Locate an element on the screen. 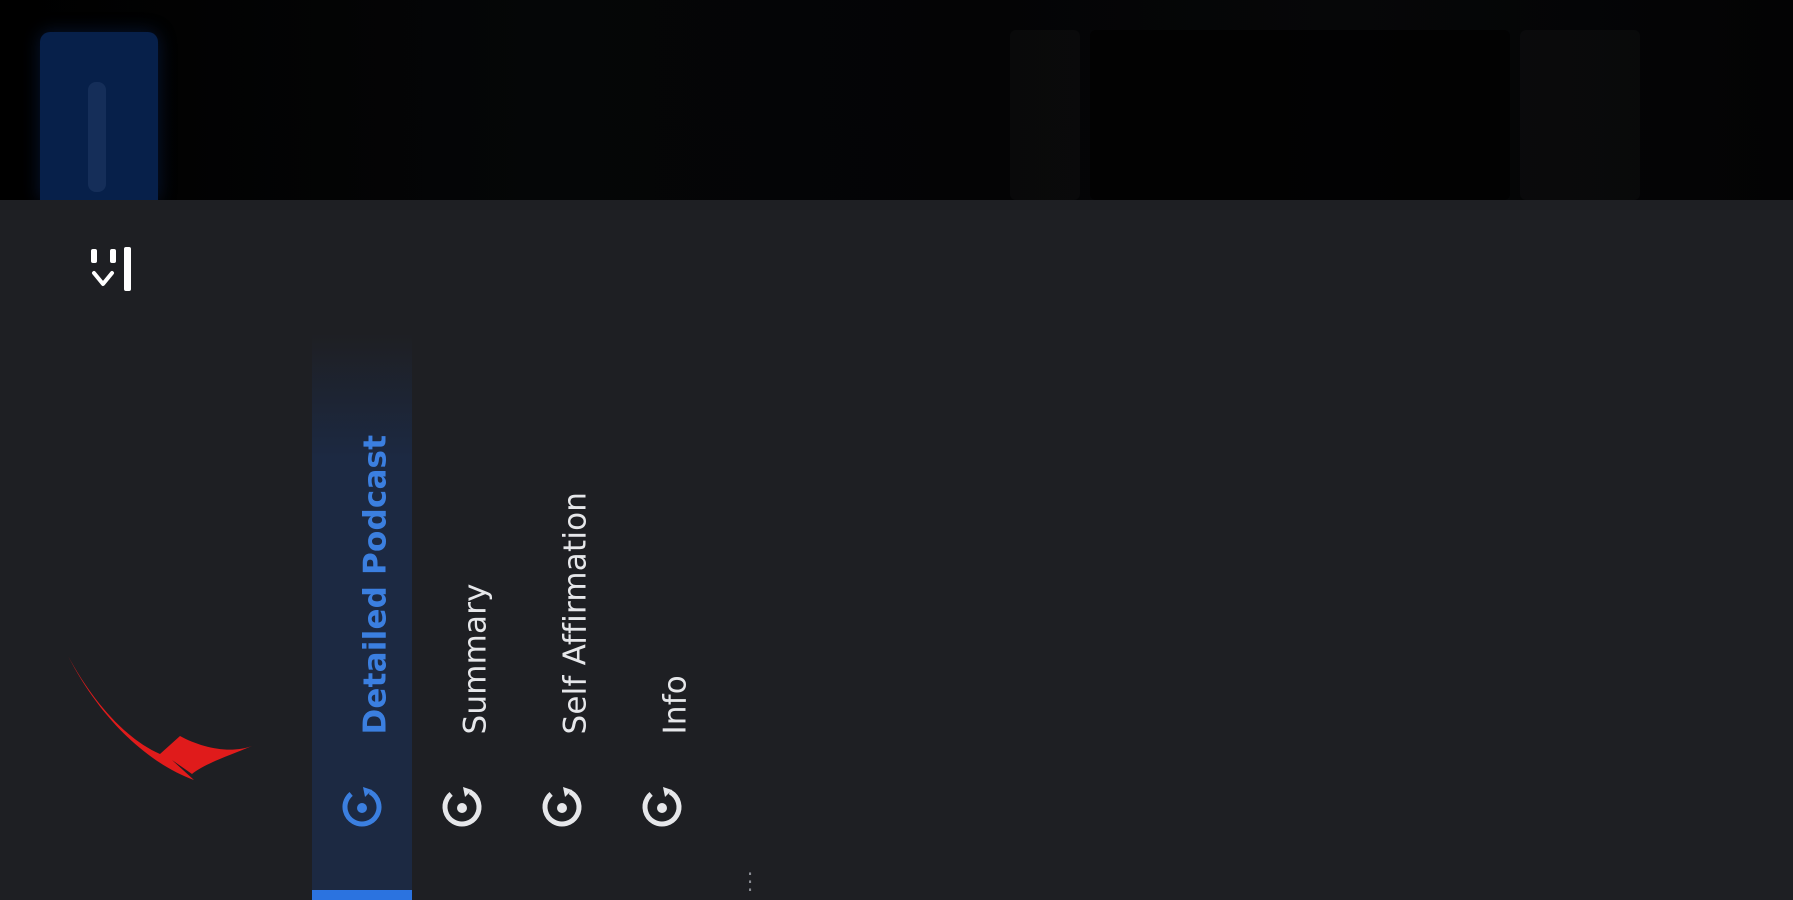 This screenshot has height=900, width=1793. tab-body: Info is located at coordinates (662, 617).